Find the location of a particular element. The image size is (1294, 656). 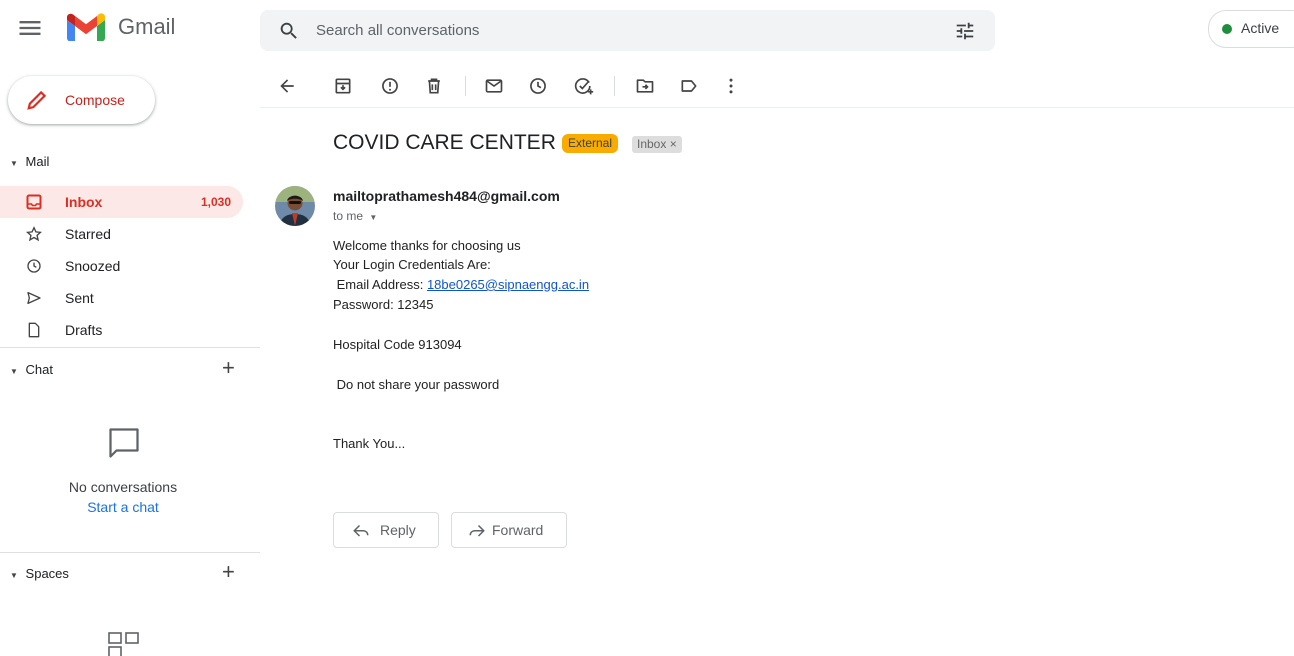

sidebar-item-label: Inbox is located at coordinates (84, 202).